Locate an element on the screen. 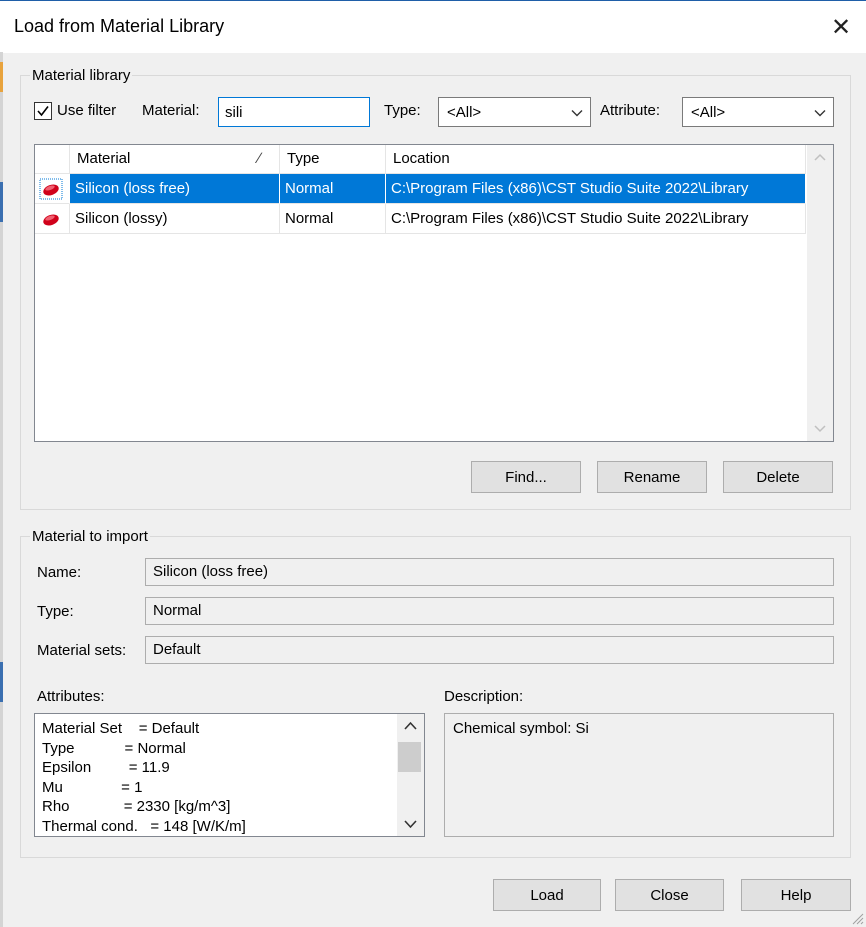 Image resolution: width=866 pixels, height=927 pixels. load-button: Load is located at coordinates (547, 895).